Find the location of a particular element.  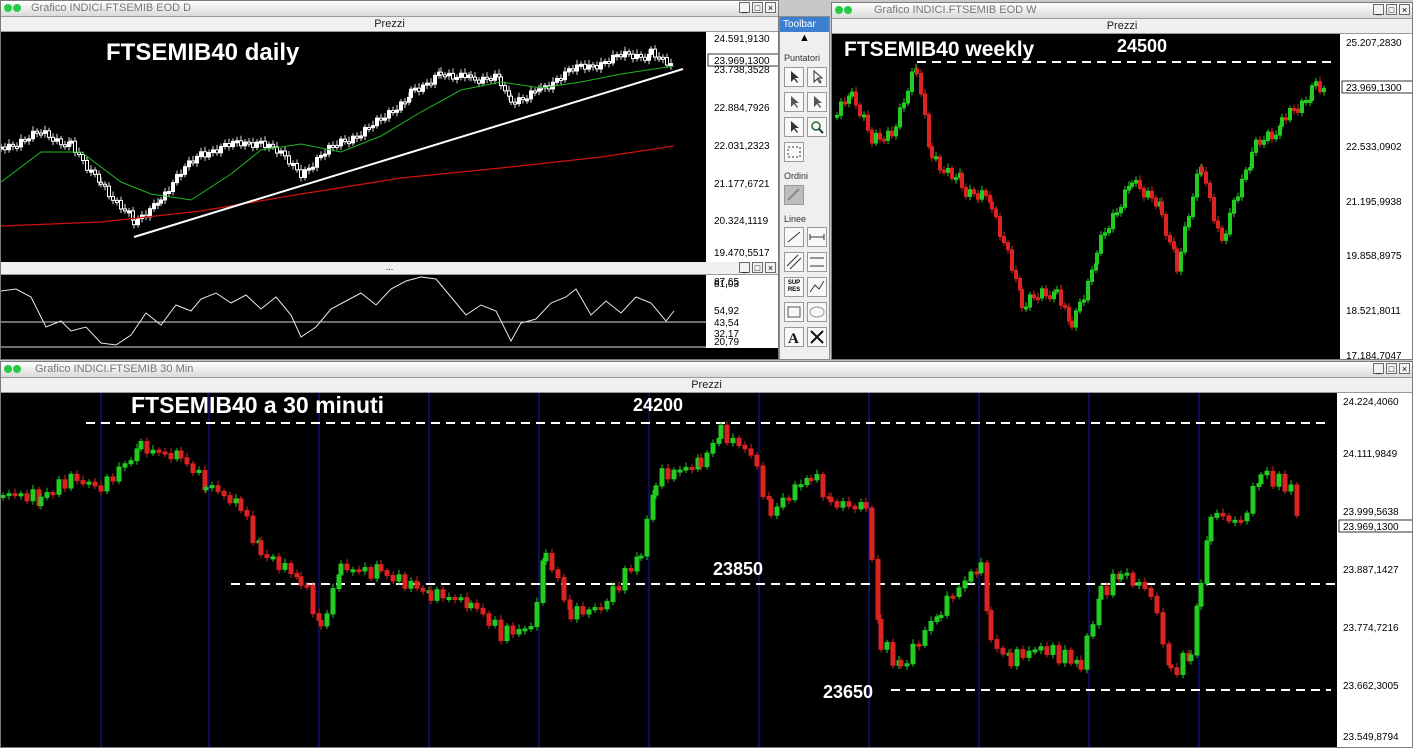

toolbar-collapse-icon: ▲ is located at coordinates (804, 39).